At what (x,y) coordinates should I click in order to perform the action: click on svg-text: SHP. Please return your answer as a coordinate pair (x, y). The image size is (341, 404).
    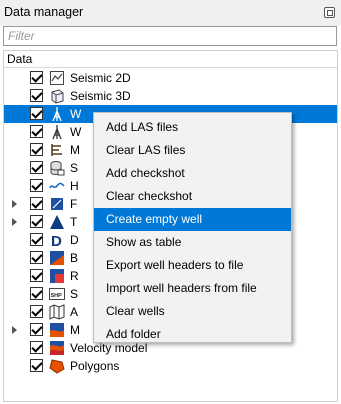
    Looking at the image, I should click on (57, 296).